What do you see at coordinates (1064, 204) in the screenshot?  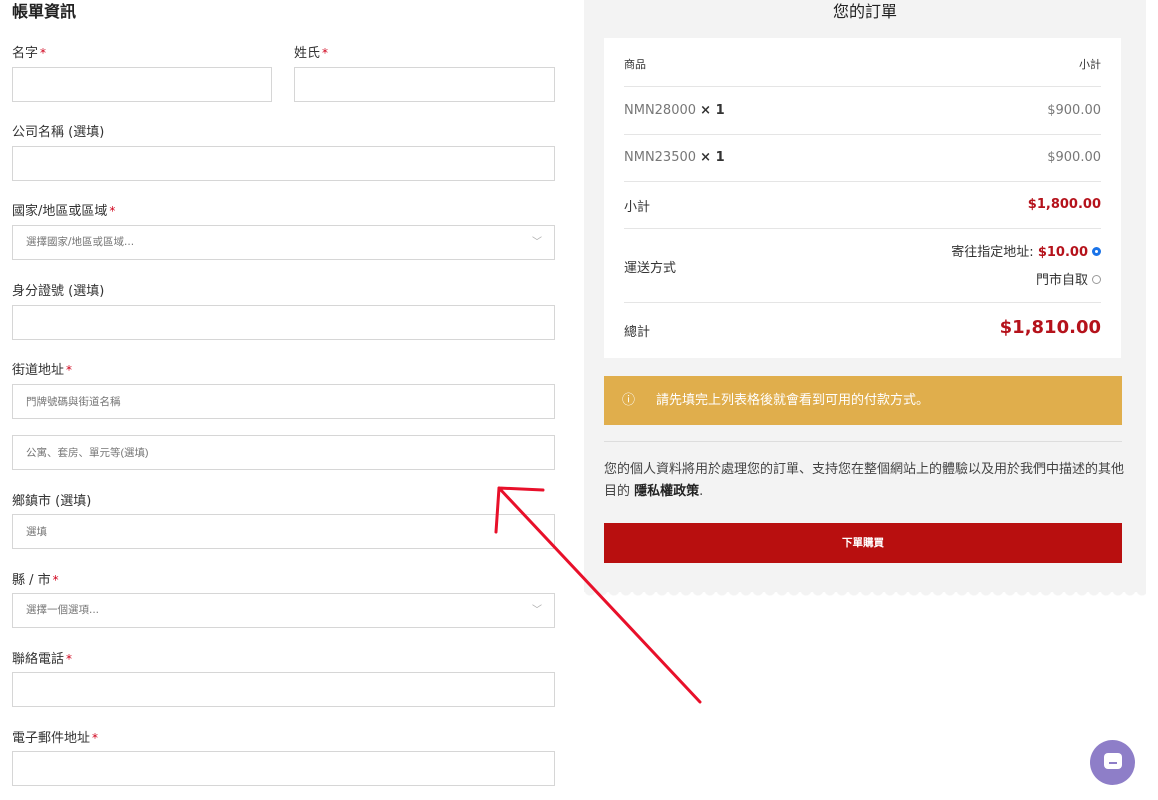 I see `subtotal-value: $1,800.00` at bounding box center [1064, 204].